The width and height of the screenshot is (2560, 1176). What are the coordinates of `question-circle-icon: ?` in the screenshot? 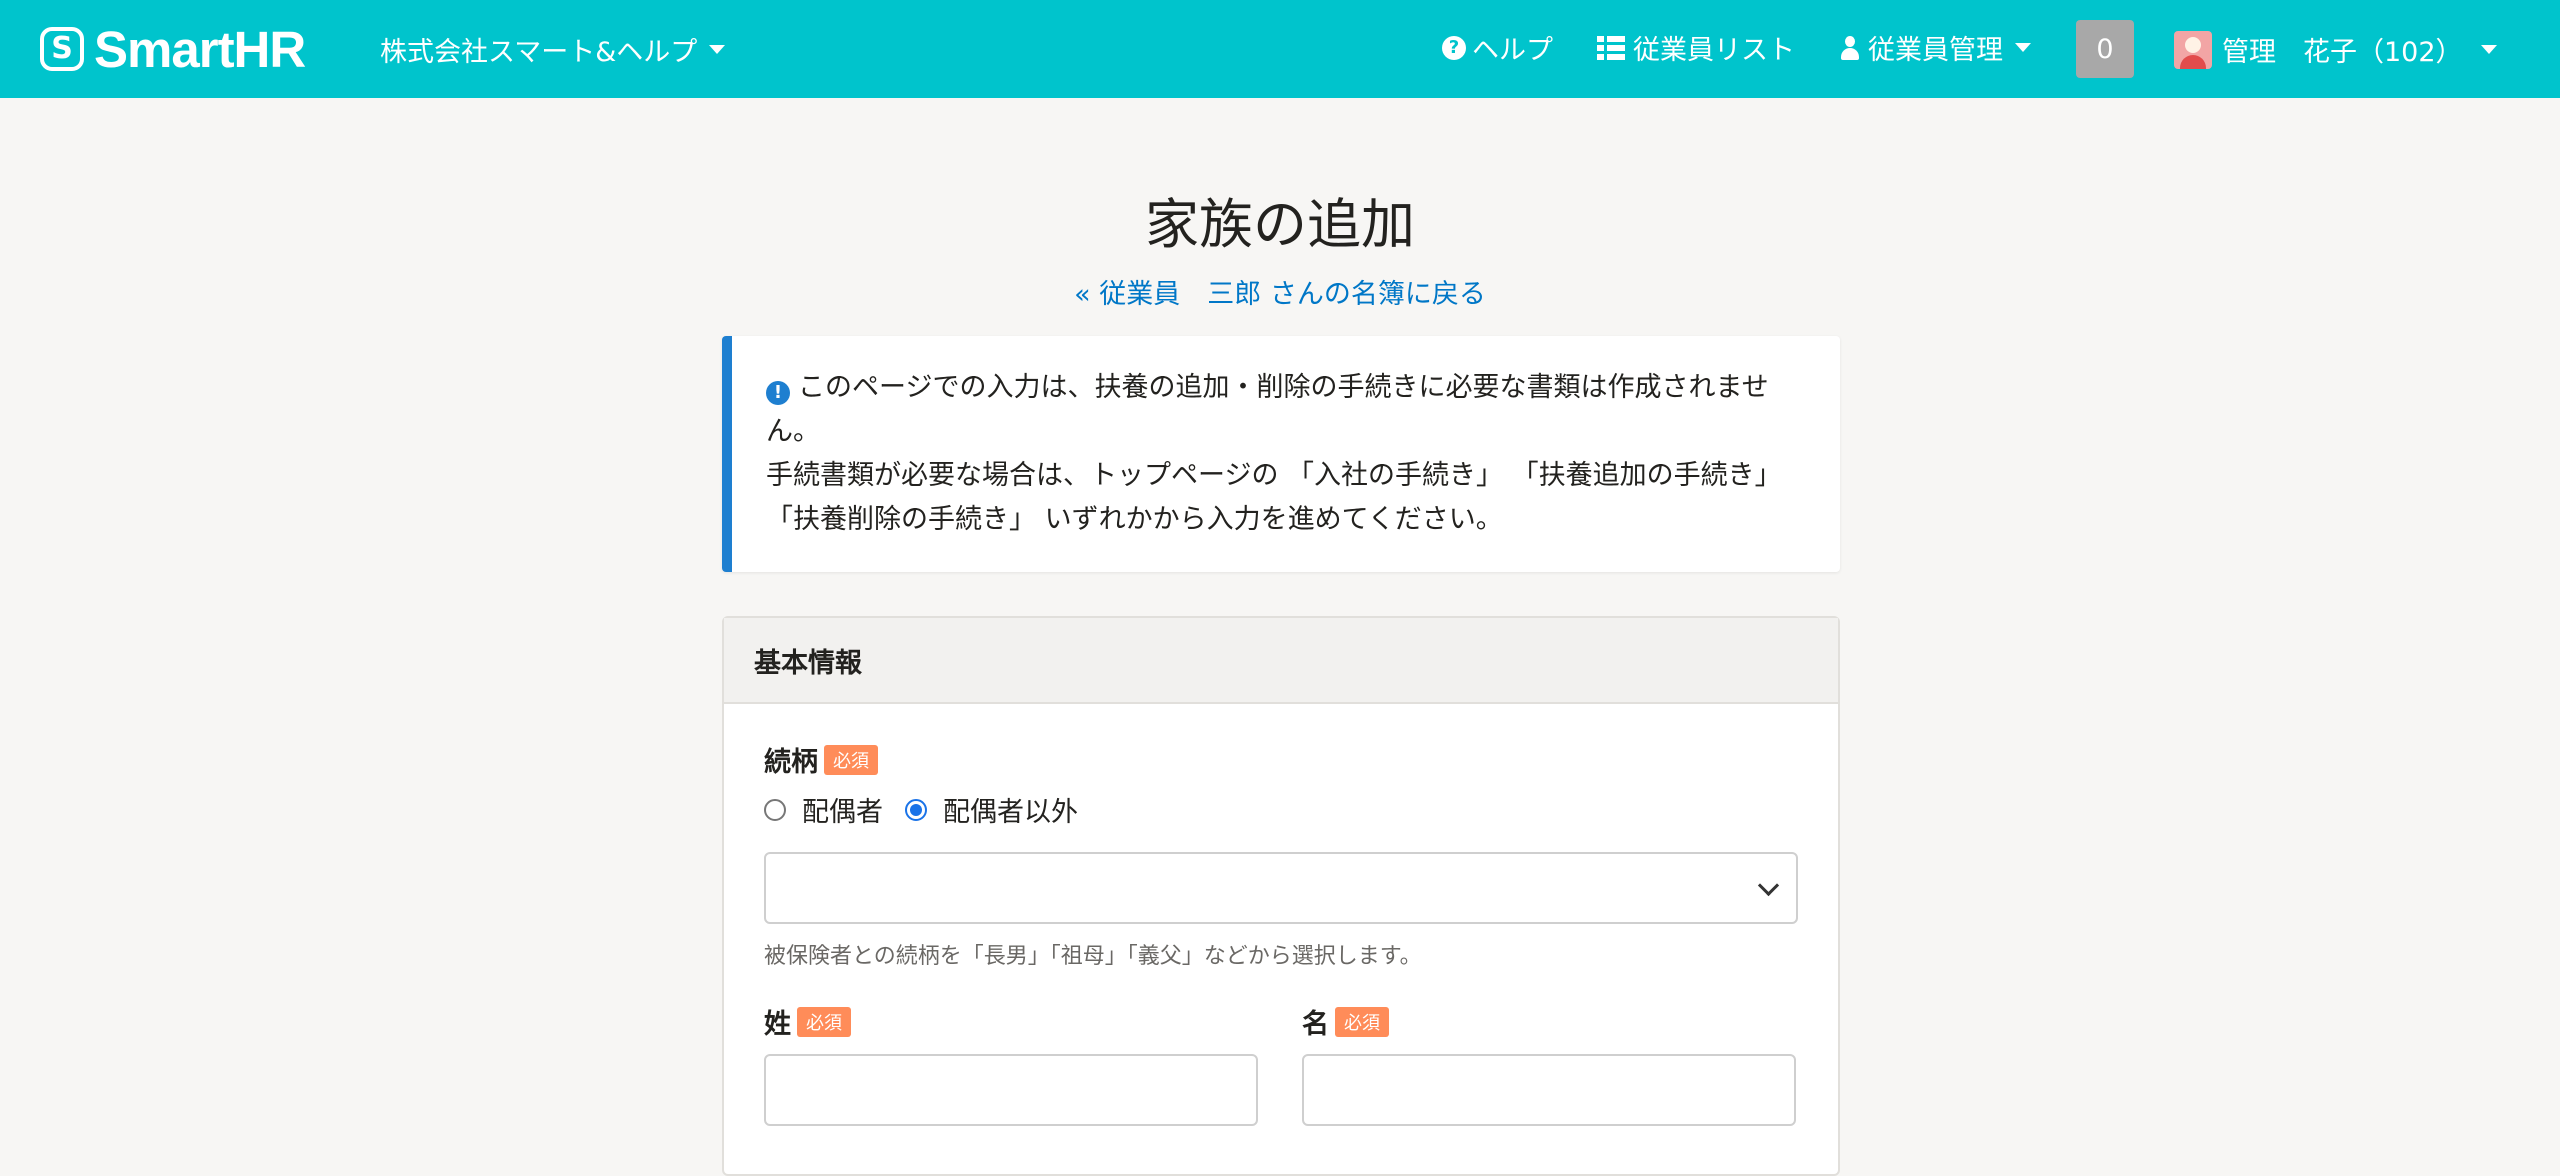 It's located at (1454, 47).